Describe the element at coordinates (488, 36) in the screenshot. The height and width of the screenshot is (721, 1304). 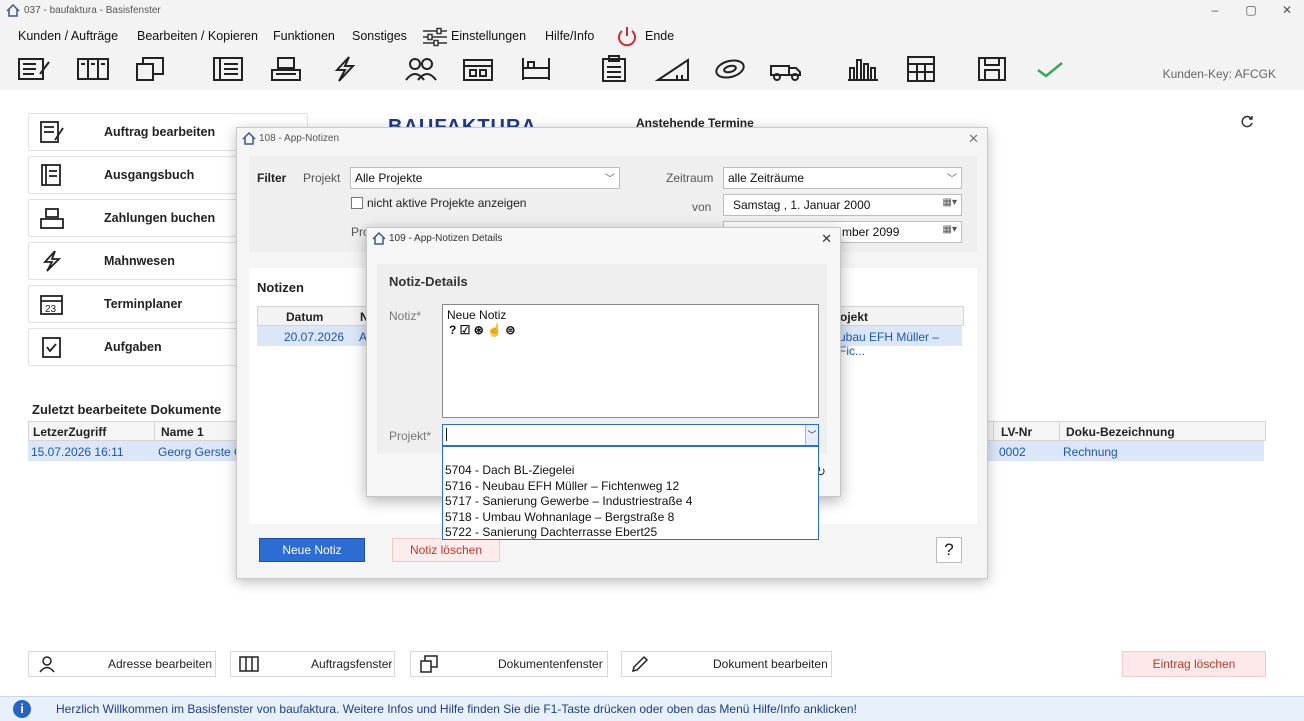
I see `menu-einstellungen: Einstellungen` at that location.